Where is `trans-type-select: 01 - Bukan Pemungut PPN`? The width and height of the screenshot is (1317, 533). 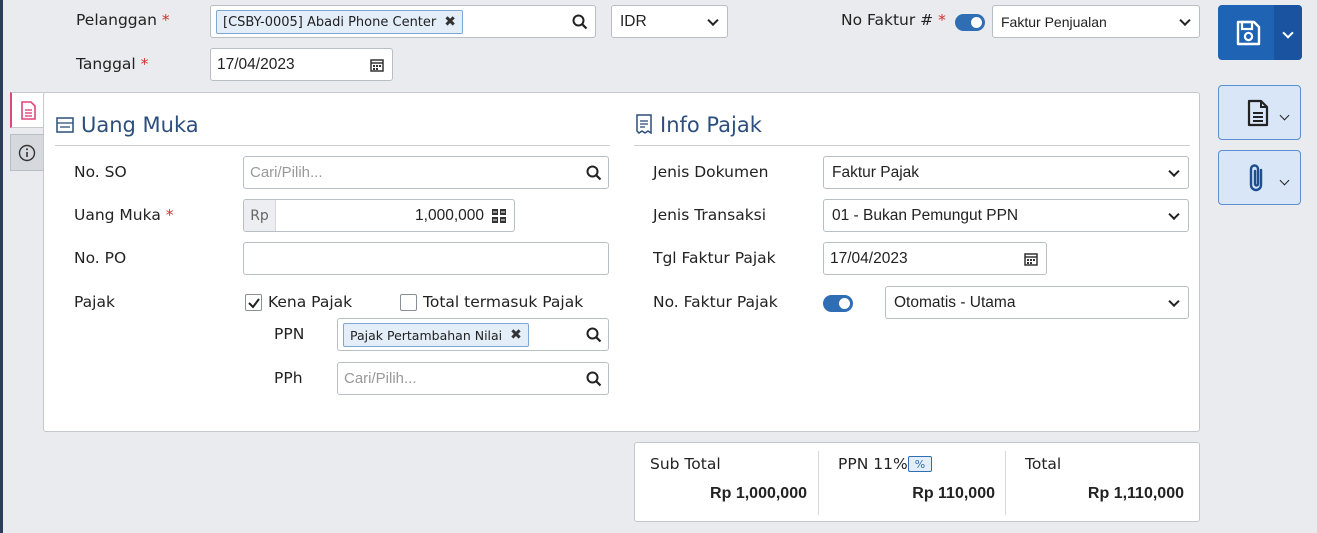
trans-type-select: 01 - Bukan Pemungut PPN is located at coordinates (1006, 215).